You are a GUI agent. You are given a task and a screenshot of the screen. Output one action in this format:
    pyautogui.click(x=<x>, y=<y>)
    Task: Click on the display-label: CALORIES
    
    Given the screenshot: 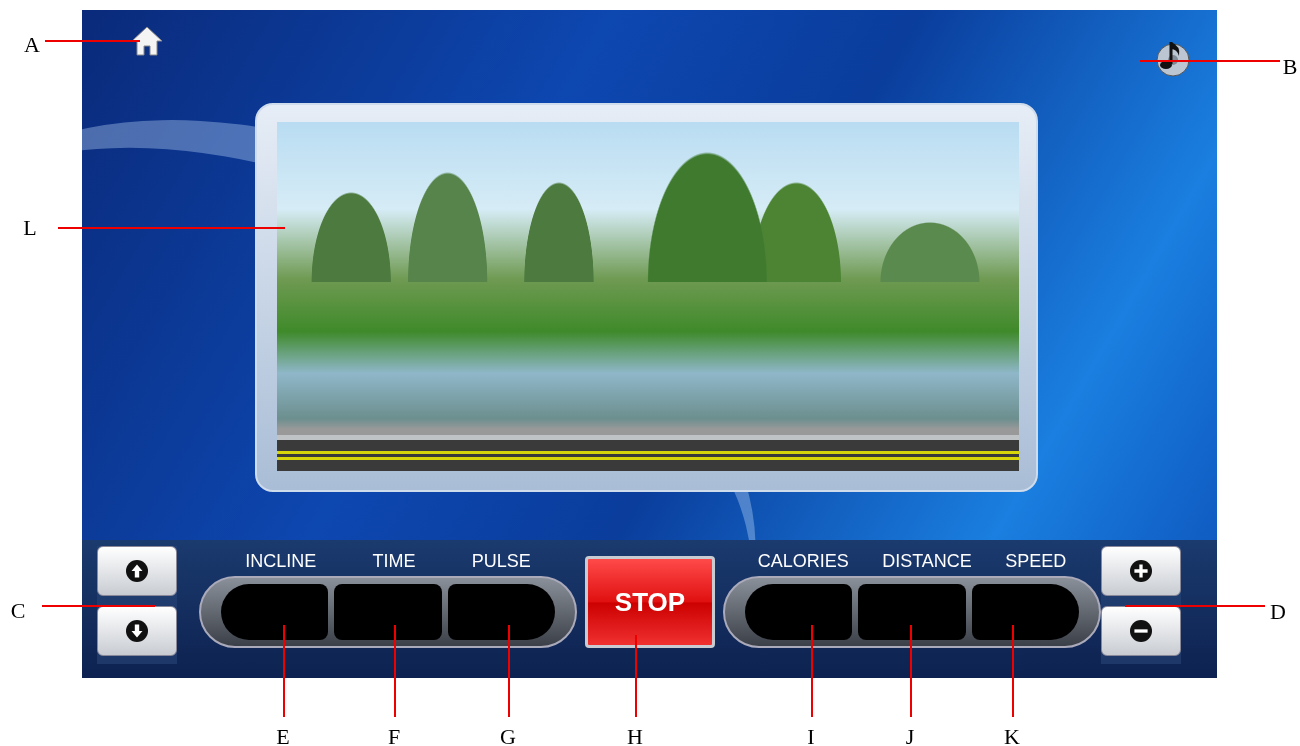 What is the action you would take?
    pyautogui.click(x=803, y=561)
    